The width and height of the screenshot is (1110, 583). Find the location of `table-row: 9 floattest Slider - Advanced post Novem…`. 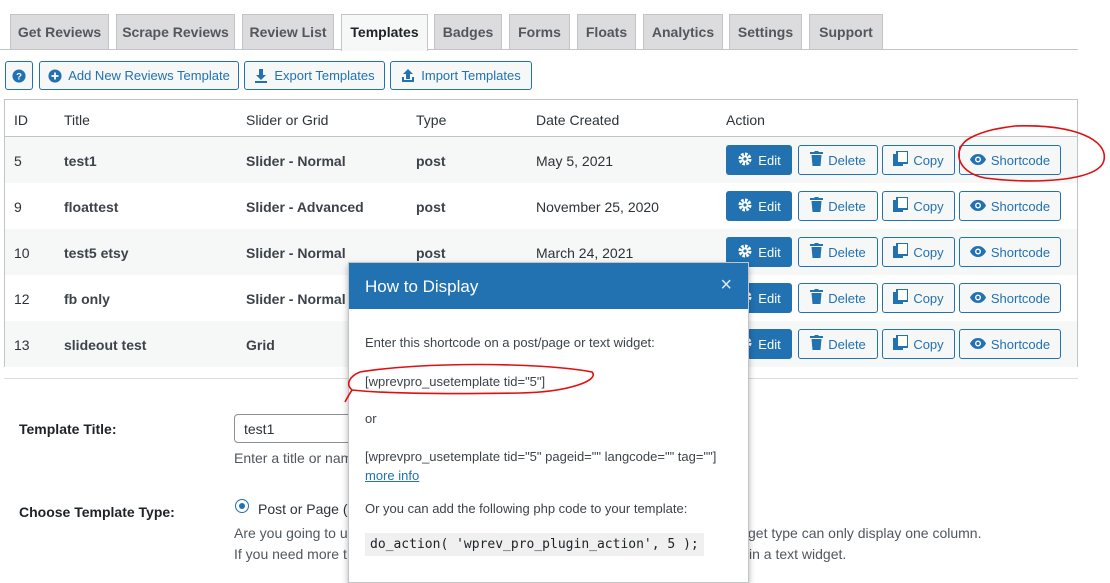

table-row: 9 floattest Slider - Advanced post Novem… is located at coordinates (541, 206).